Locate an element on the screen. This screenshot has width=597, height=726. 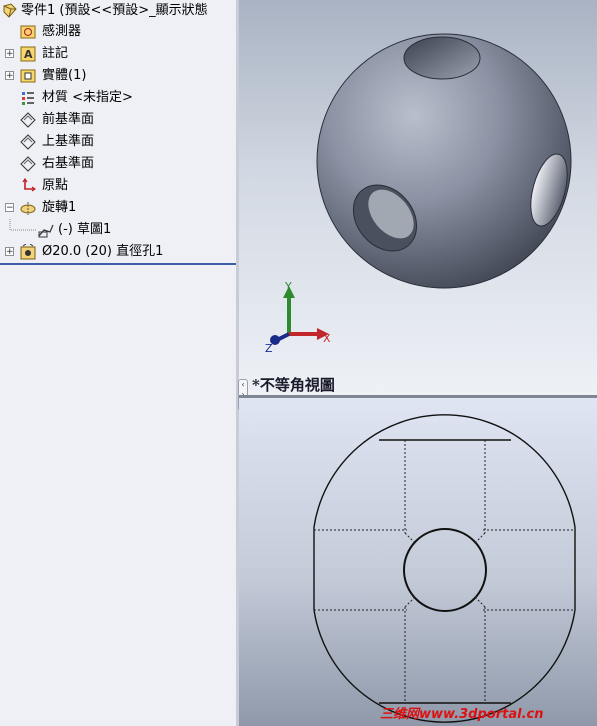
watermark-text: 三维网www.3dportal.cn is located at coordinates (462, 714).